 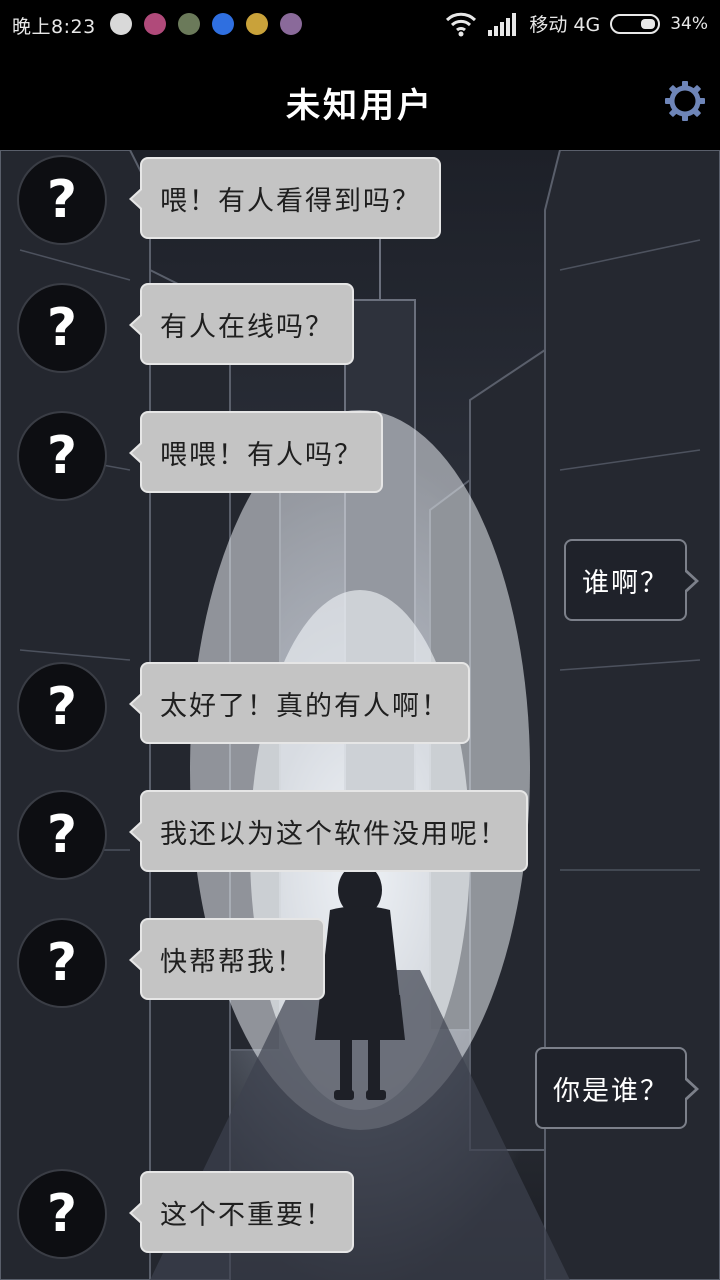 I want to click on incoming-message-bubble: 这个不重要！, so click(x=241, y=1212).